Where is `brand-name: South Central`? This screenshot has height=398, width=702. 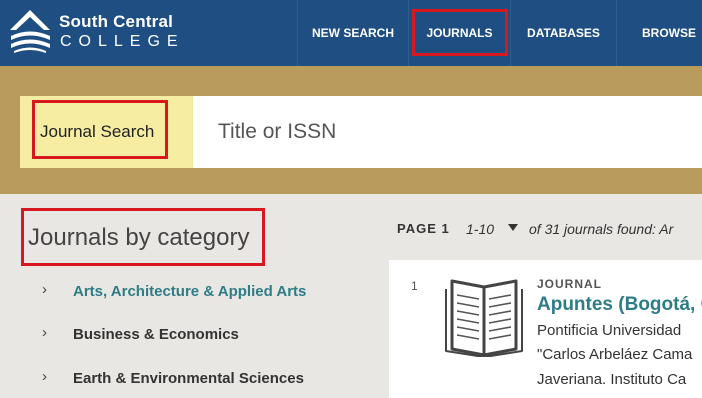
brand-name: South Central is located at coordinates (116, 21).